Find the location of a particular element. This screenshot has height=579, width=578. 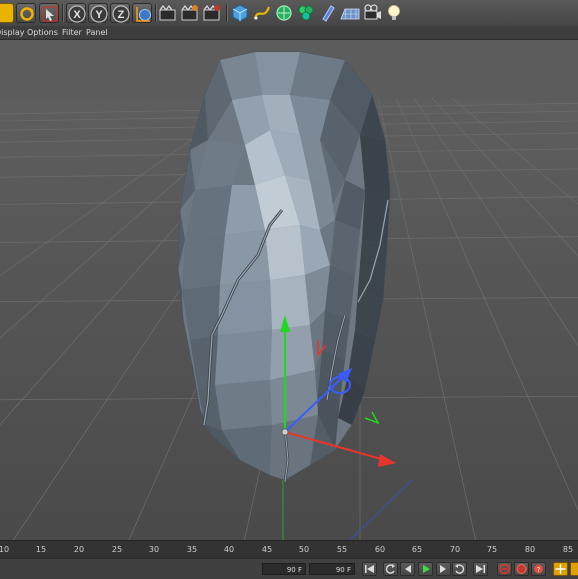

timeline-tick: 30 is located at coordinates (154, 549).